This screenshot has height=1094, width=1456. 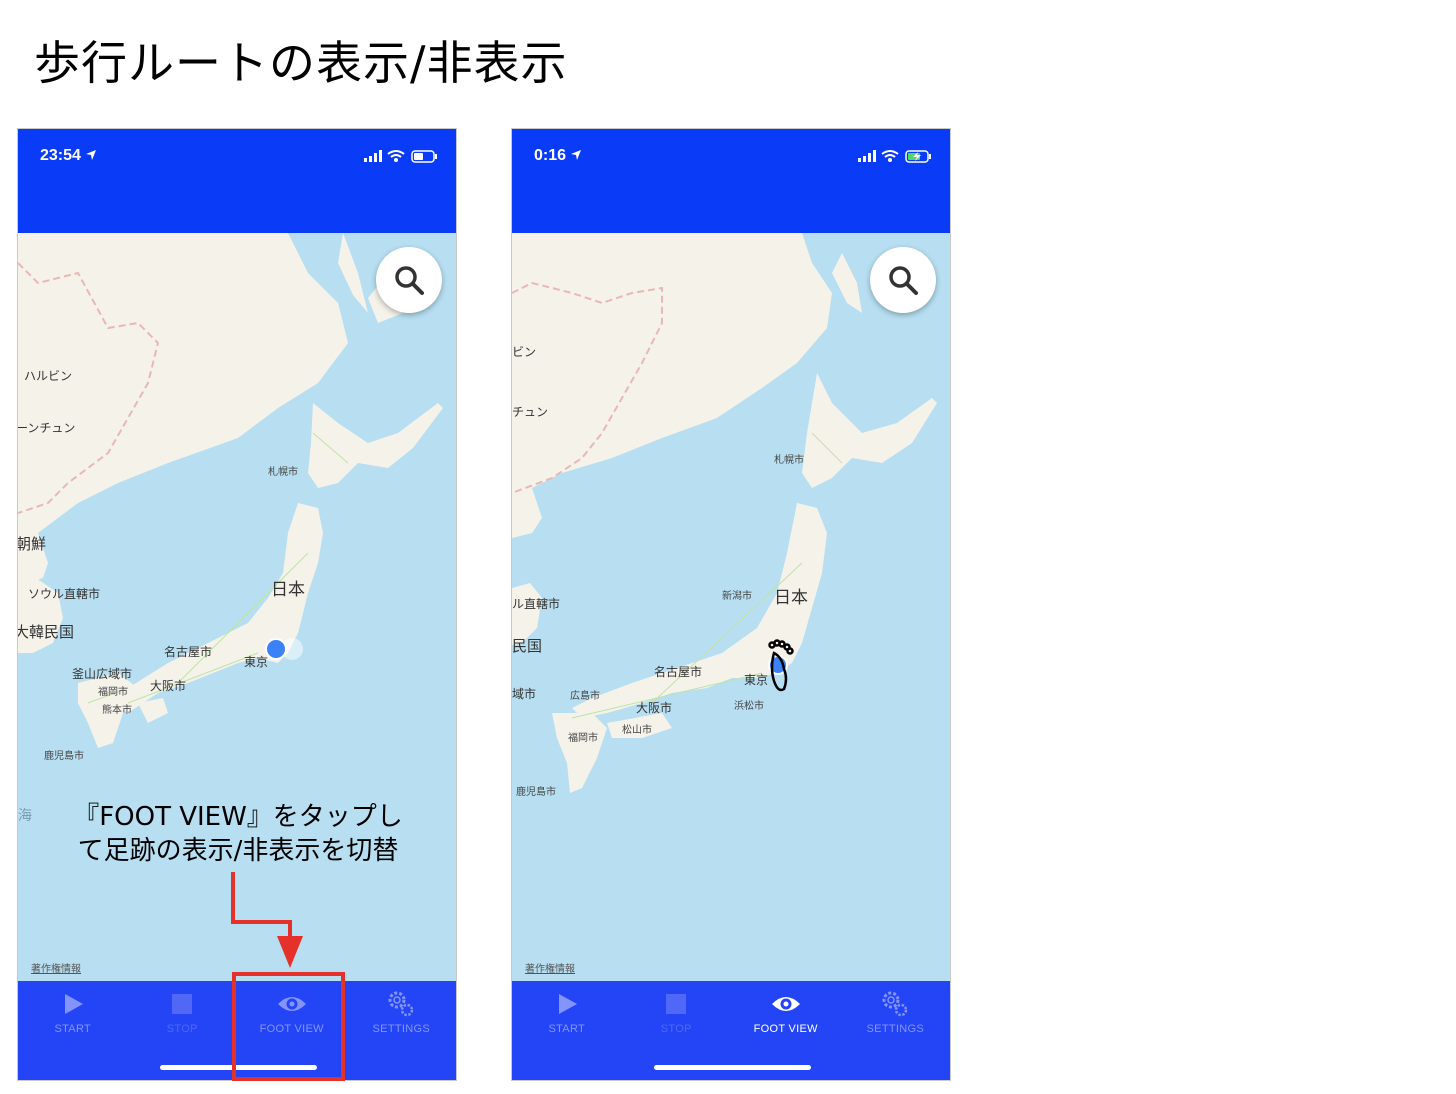 I want to click on map-label-hiroshima: 広島市, so click(x=585, y=696).